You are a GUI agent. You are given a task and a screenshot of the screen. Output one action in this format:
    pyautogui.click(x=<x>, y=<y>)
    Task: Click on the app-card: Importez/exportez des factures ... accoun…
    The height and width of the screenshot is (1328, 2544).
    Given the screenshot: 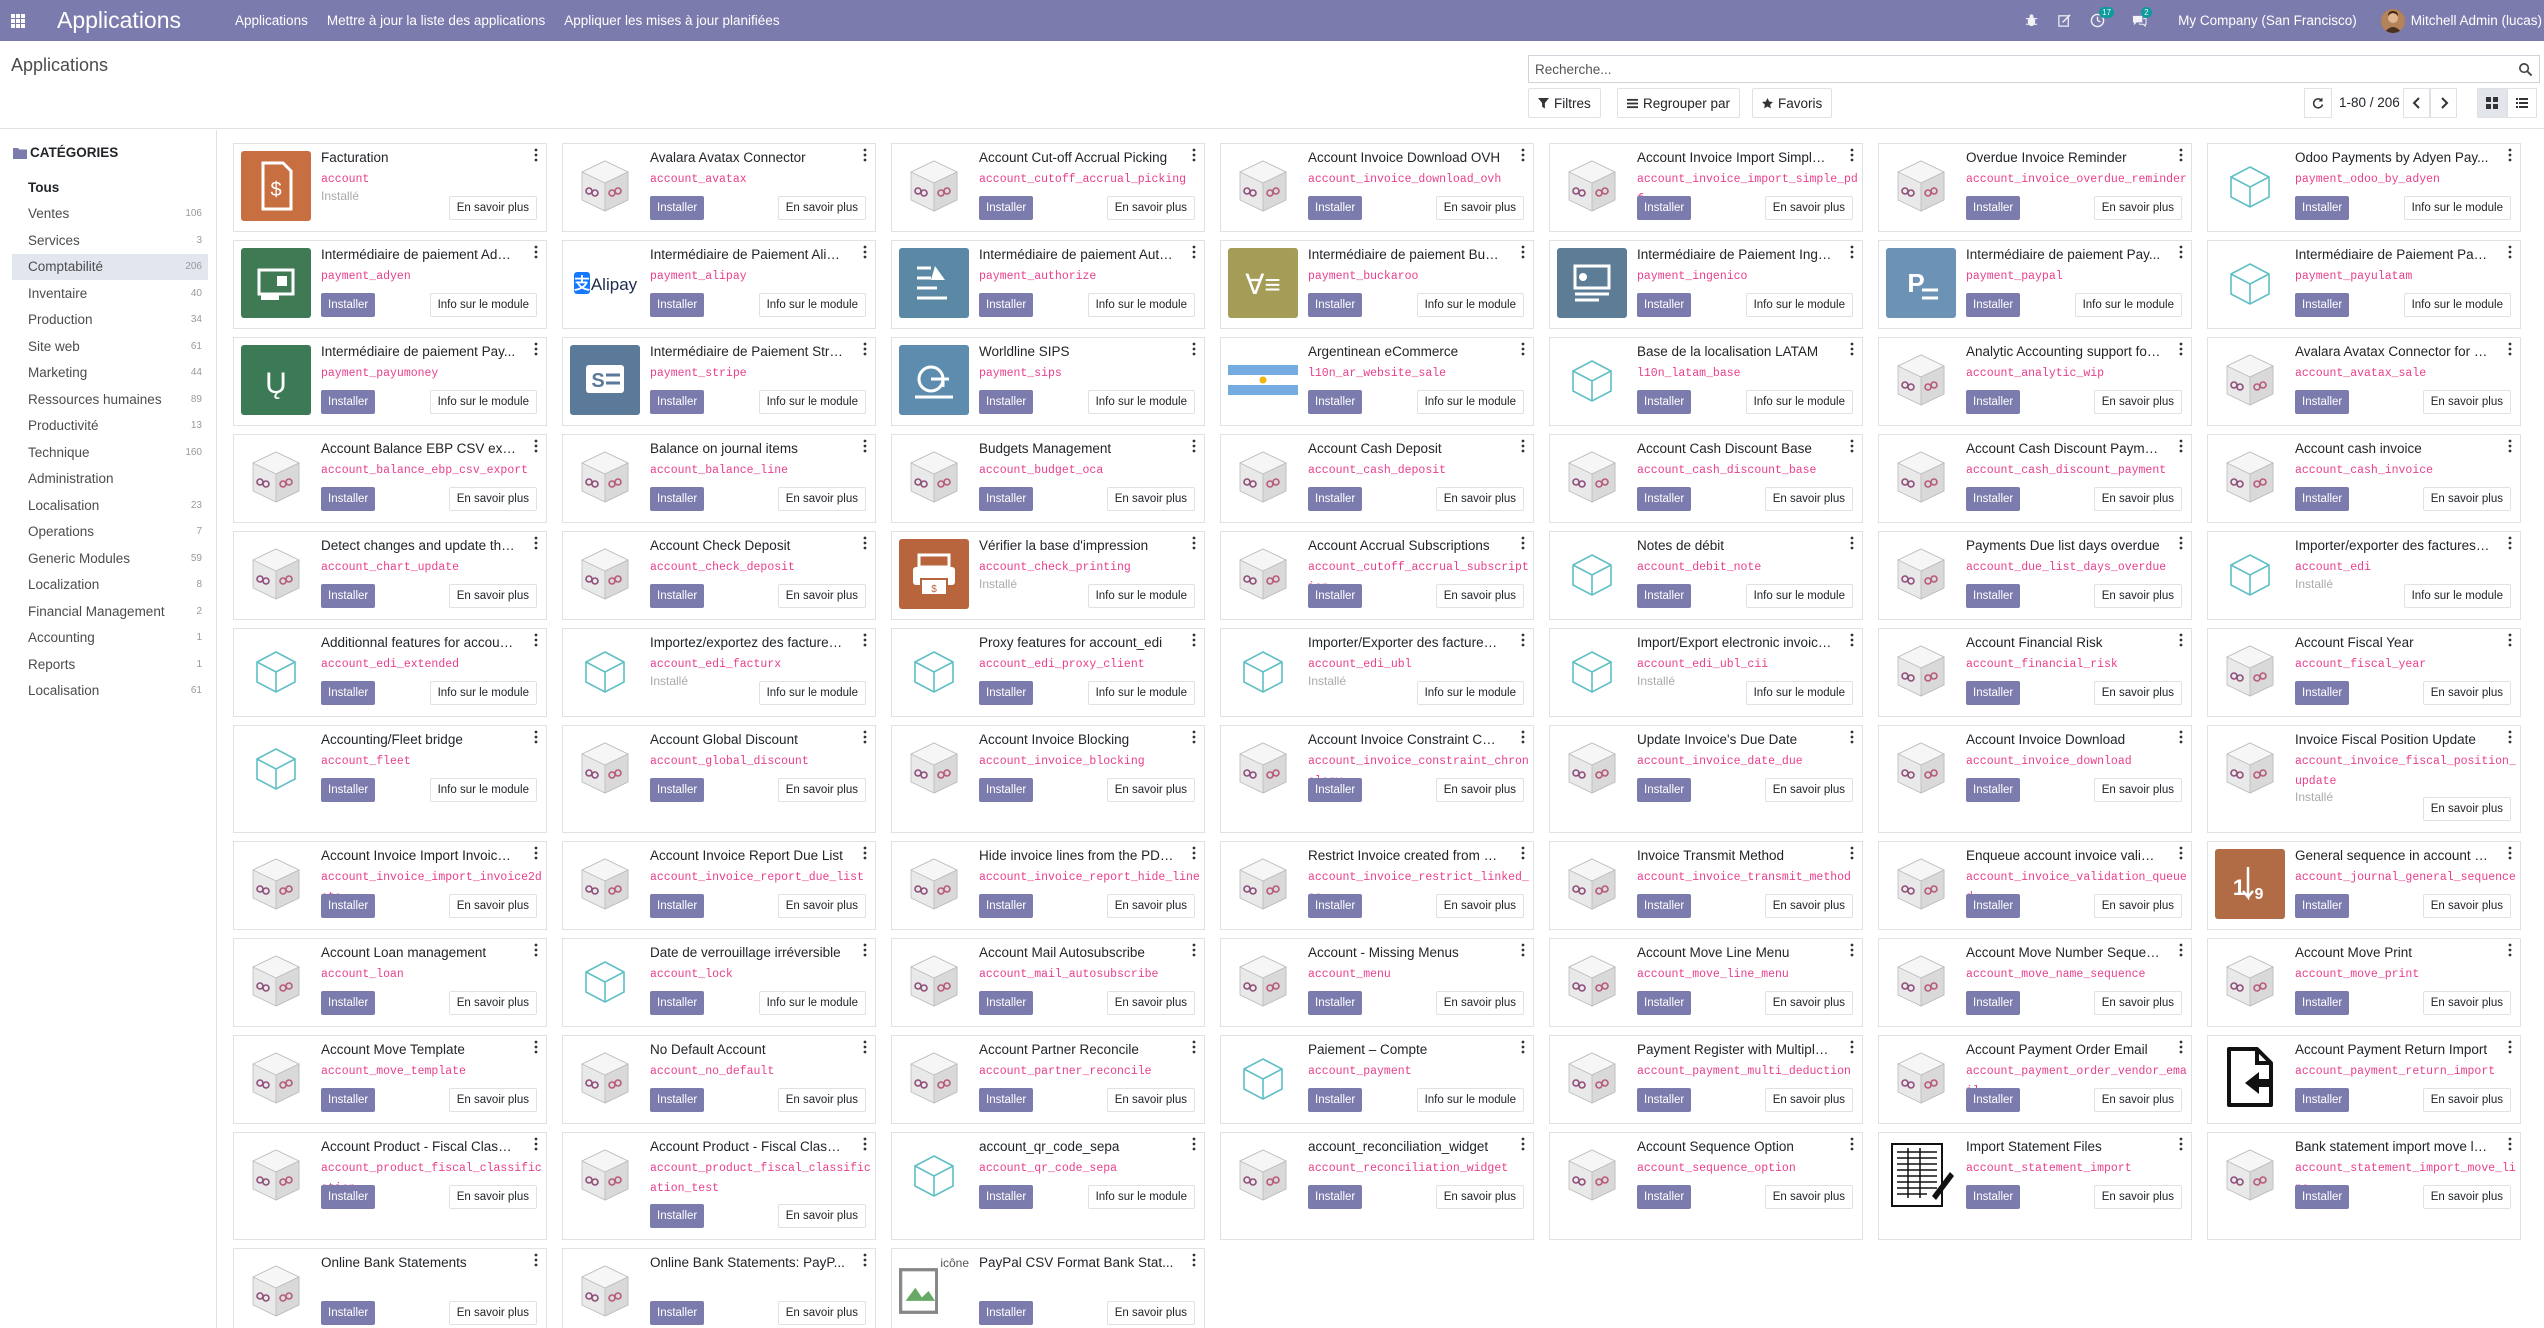 What is the action you would take?
    pyautogui.click(x=719, y=672)
    